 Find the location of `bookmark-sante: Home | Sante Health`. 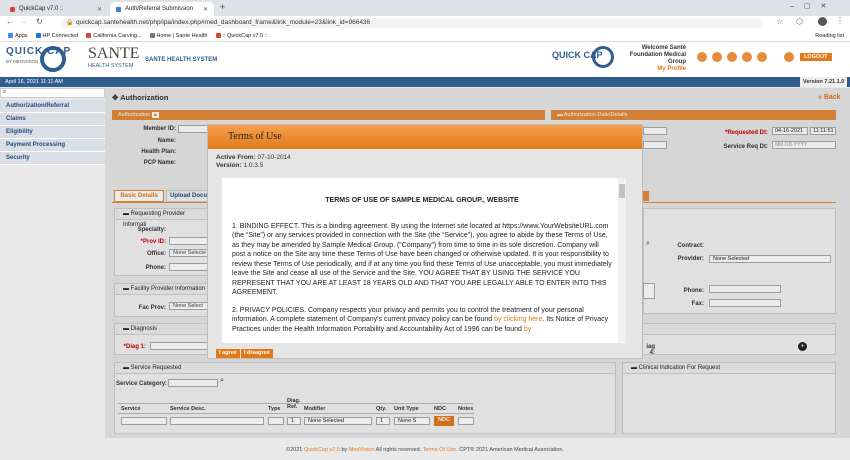

bookmark-sante: Home | Sante Health is located at coordinates (178, 35).